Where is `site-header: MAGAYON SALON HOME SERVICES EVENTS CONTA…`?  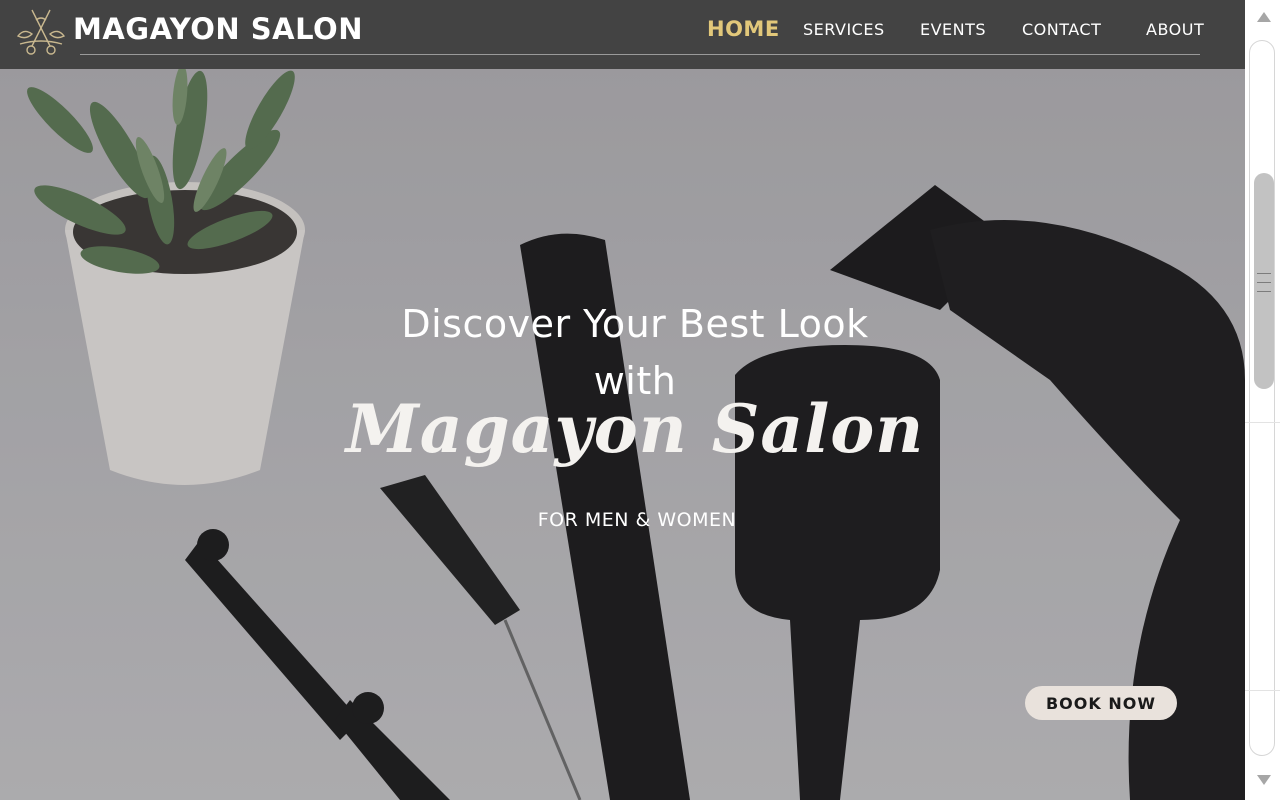
site-header: MAGAYON SALON HOME SERVICES EVENTS CONTA… is located at coordinates (622, 34).